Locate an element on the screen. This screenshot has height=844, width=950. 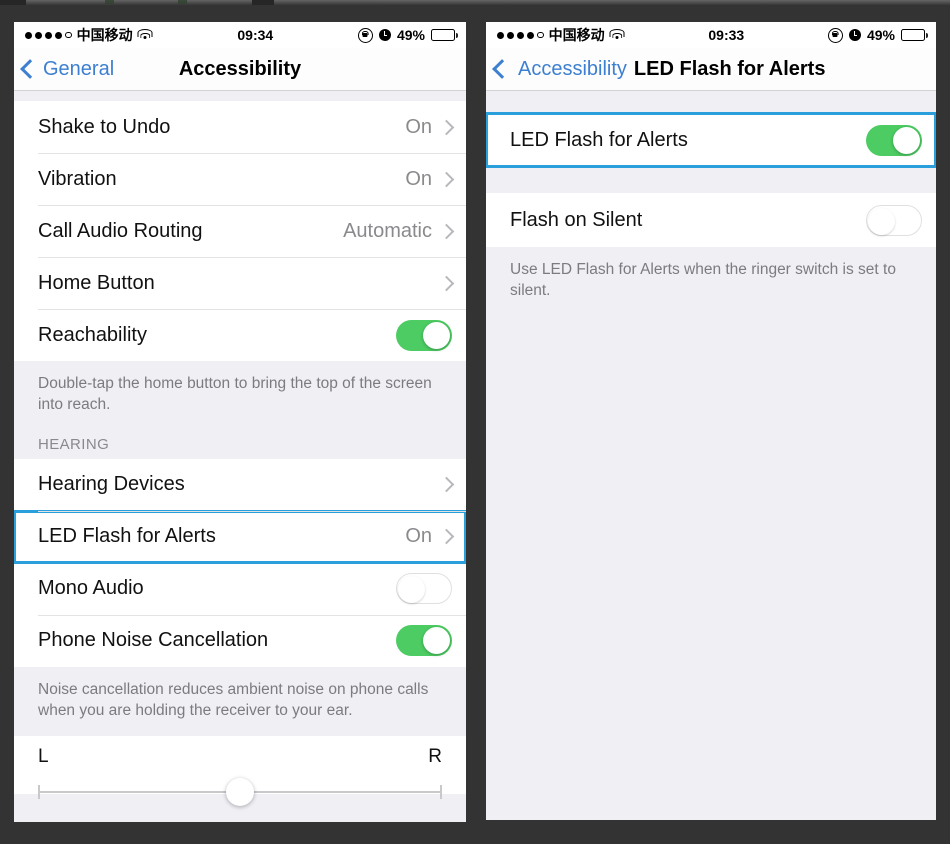
back-button-label: General is located at coordinates (79, 68).